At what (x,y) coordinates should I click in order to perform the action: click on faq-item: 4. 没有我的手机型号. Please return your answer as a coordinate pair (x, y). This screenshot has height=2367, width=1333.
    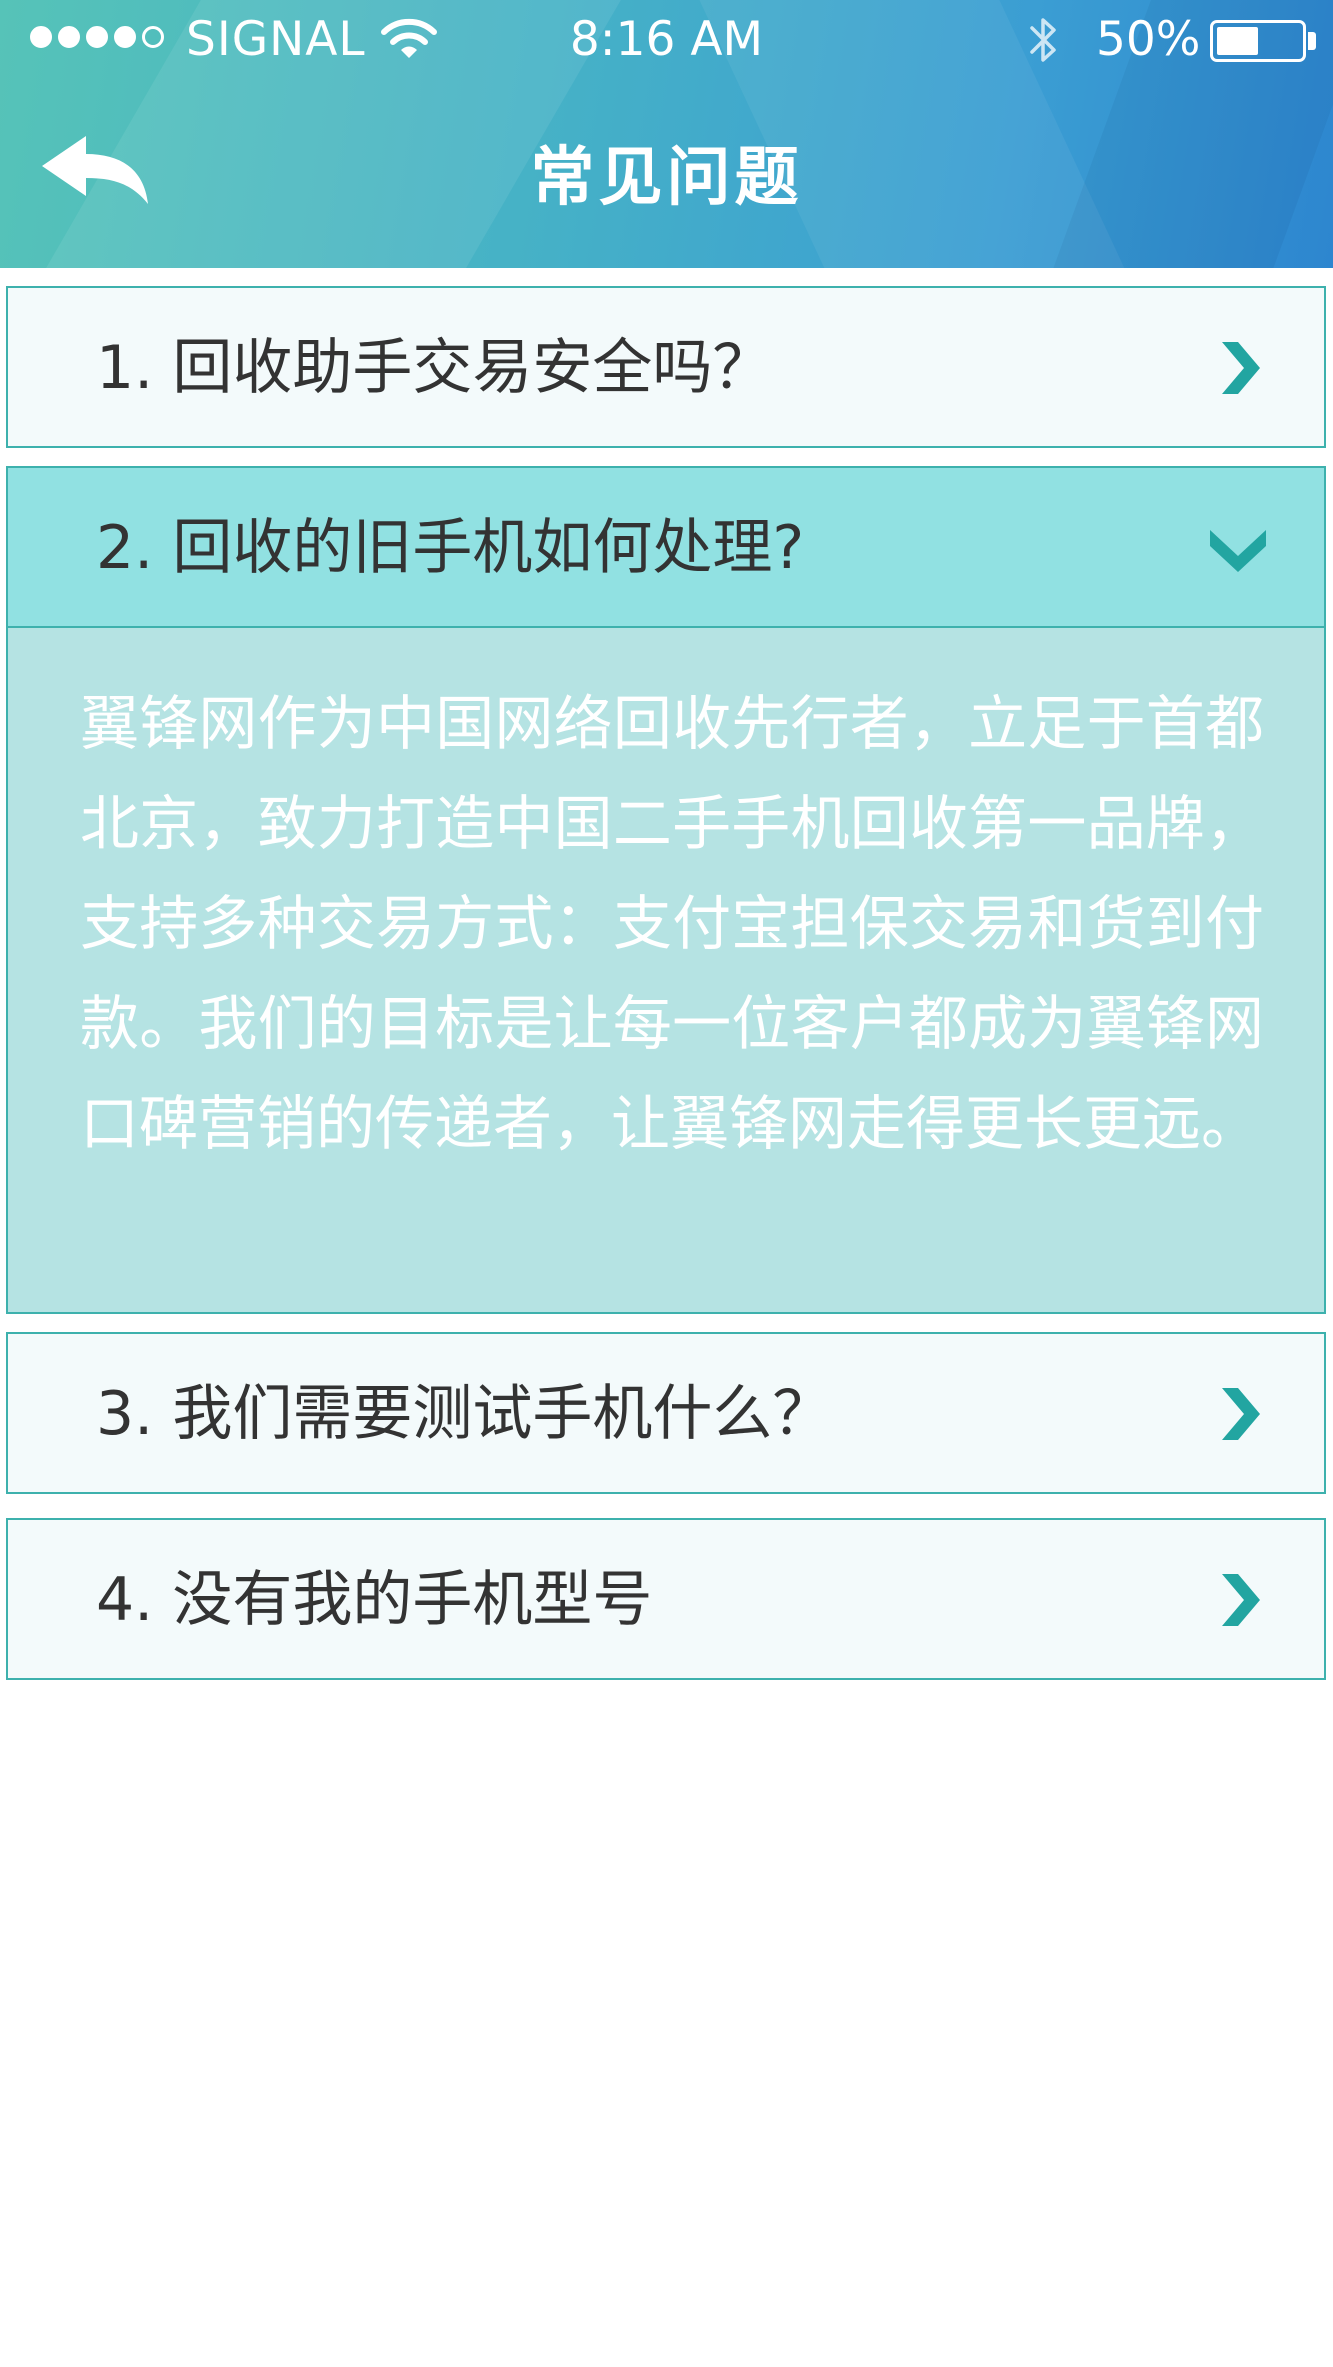
    Looking at the image, I should click on (666, 1599).